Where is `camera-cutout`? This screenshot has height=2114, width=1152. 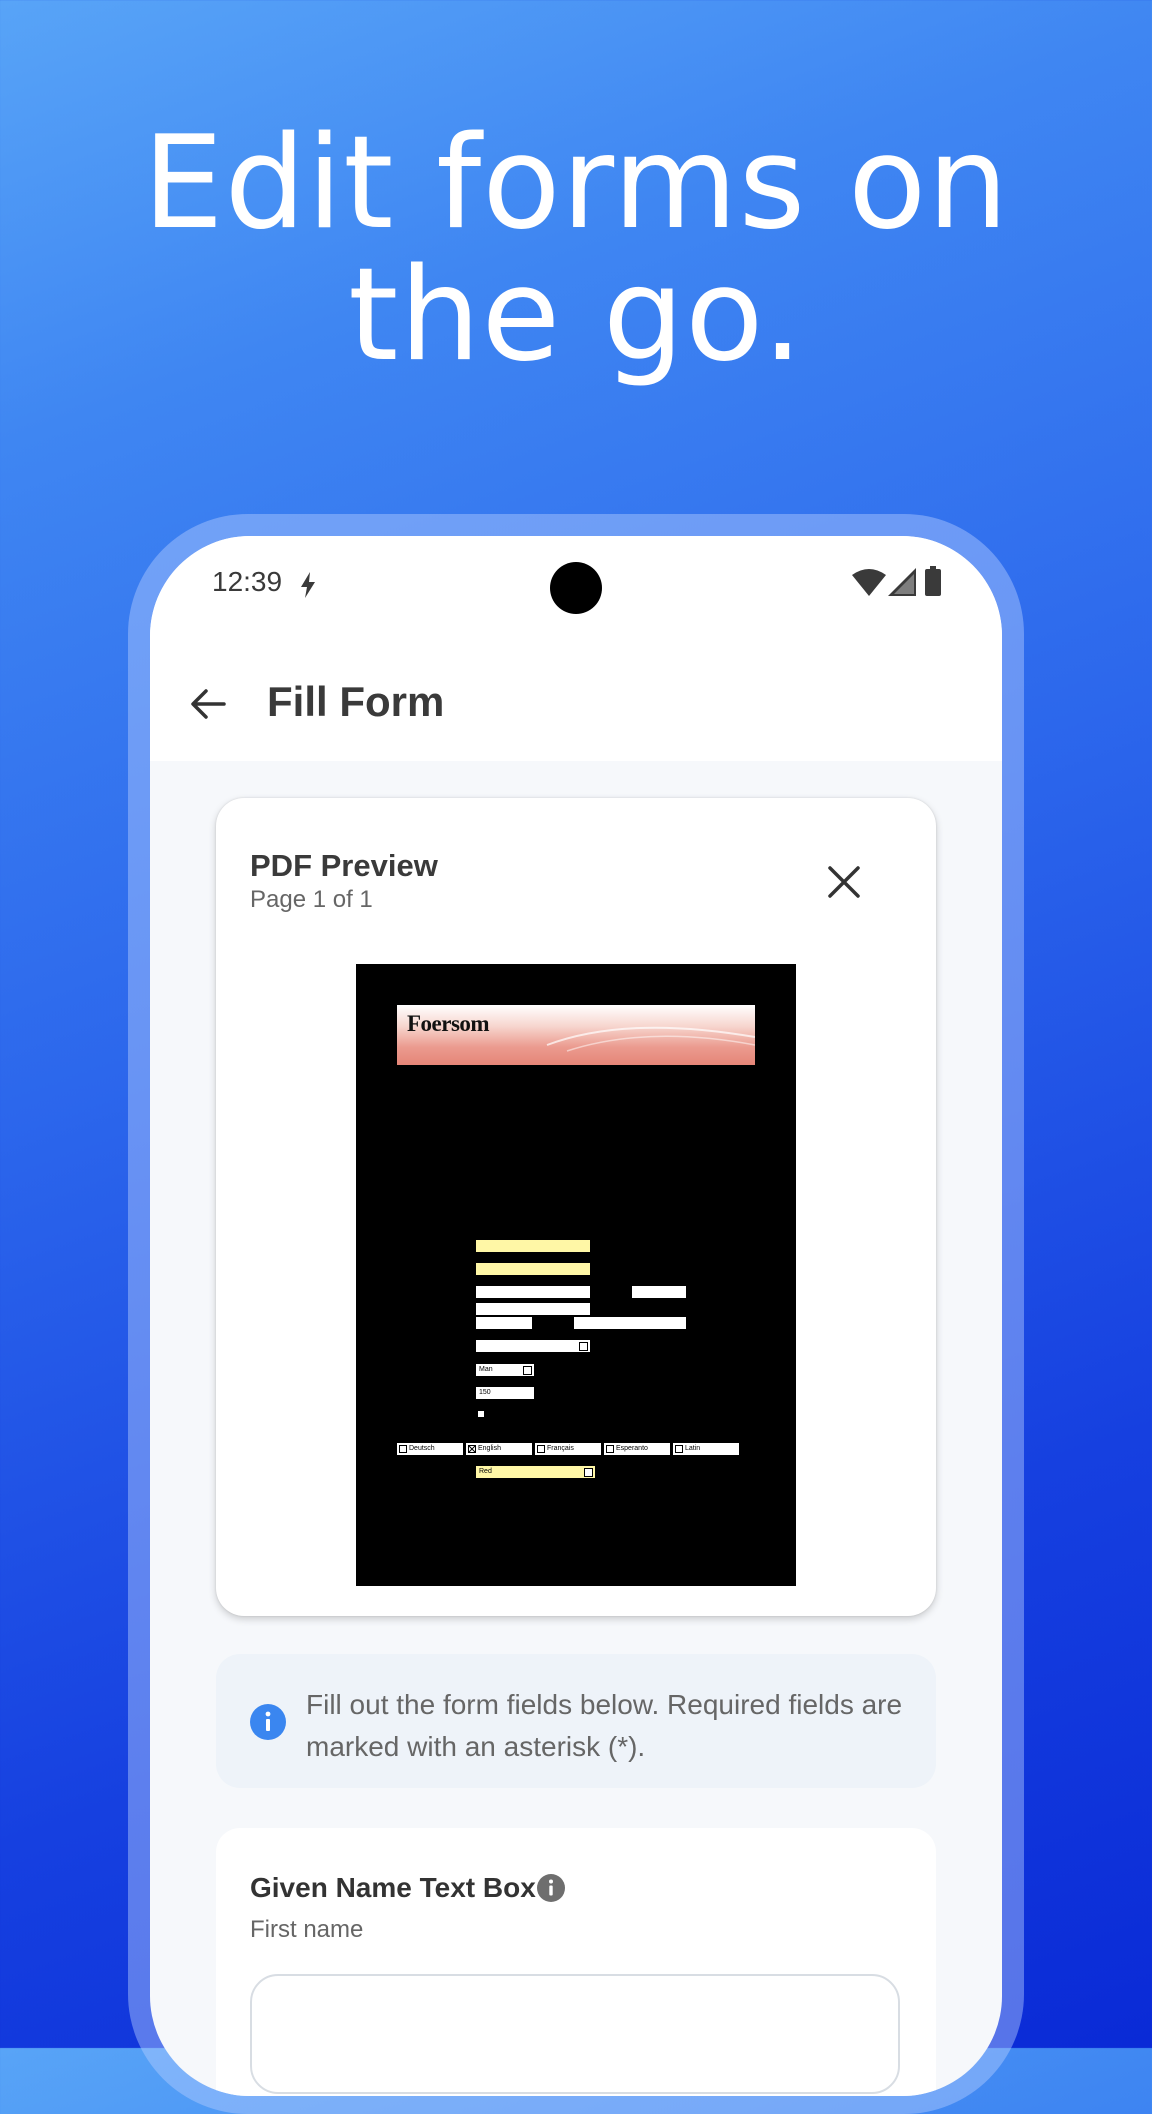 camera-cutout is located at coordinates (576, 588).